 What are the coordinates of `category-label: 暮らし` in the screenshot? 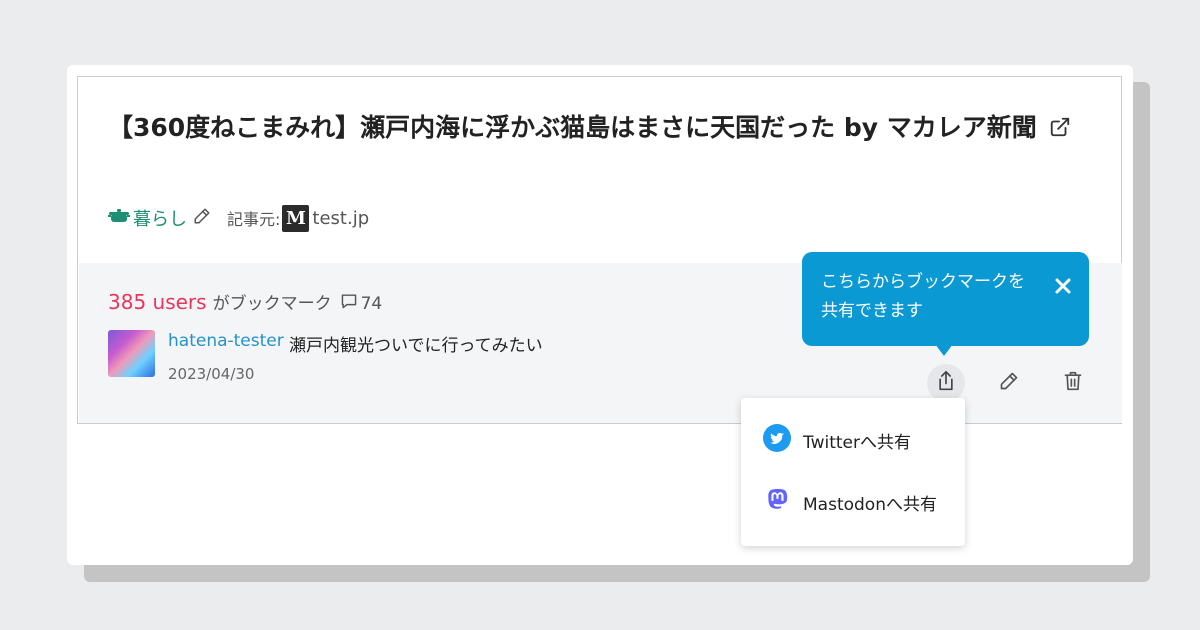 It's located at (160, 218).